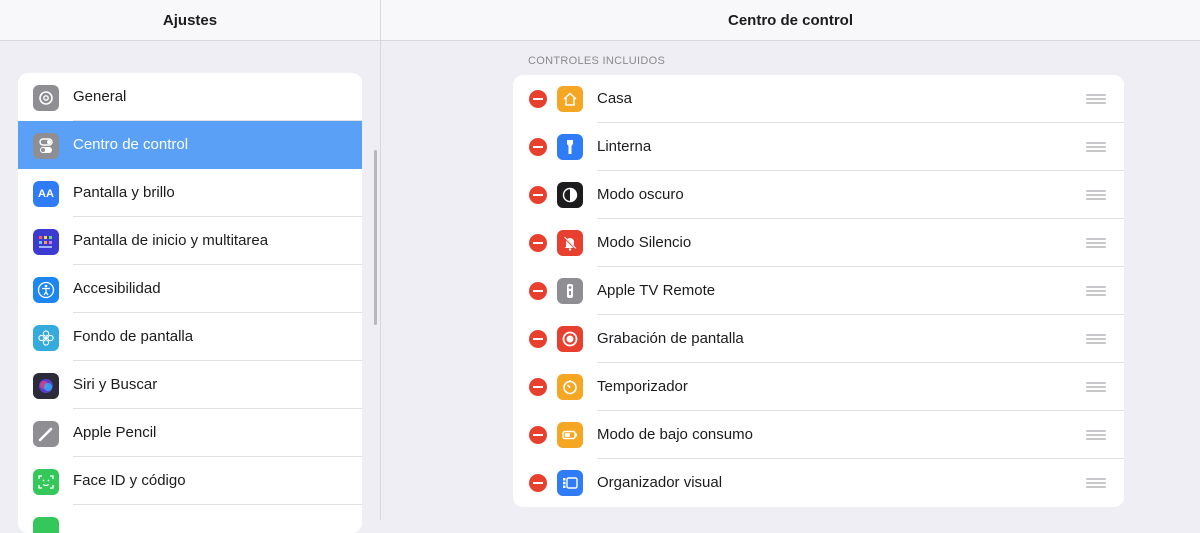 This screenshot has height=533, width=1200. What do you see at coordinates (375, 237) in the screenshot?
I see `sidebar-scrollbar` at bounding box center [375, 237].